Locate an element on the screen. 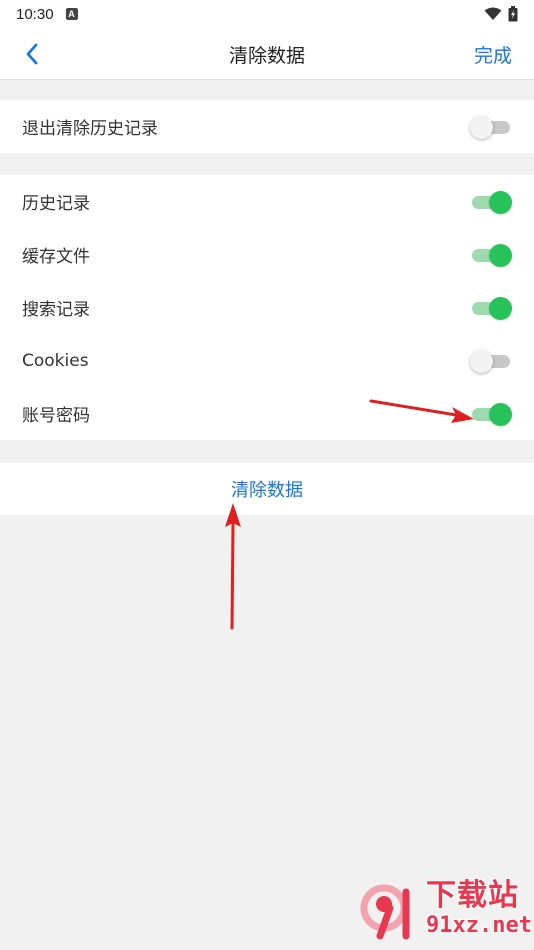 The height and width of the screenshot is (950, 534). history-toggle is located at coordinates (491, 202).